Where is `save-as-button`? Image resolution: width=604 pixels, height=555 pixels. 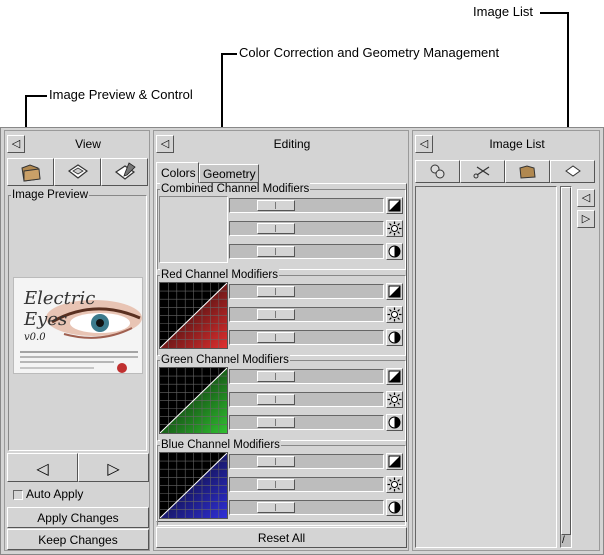
save-as-button is located at coordinates (124, 172).